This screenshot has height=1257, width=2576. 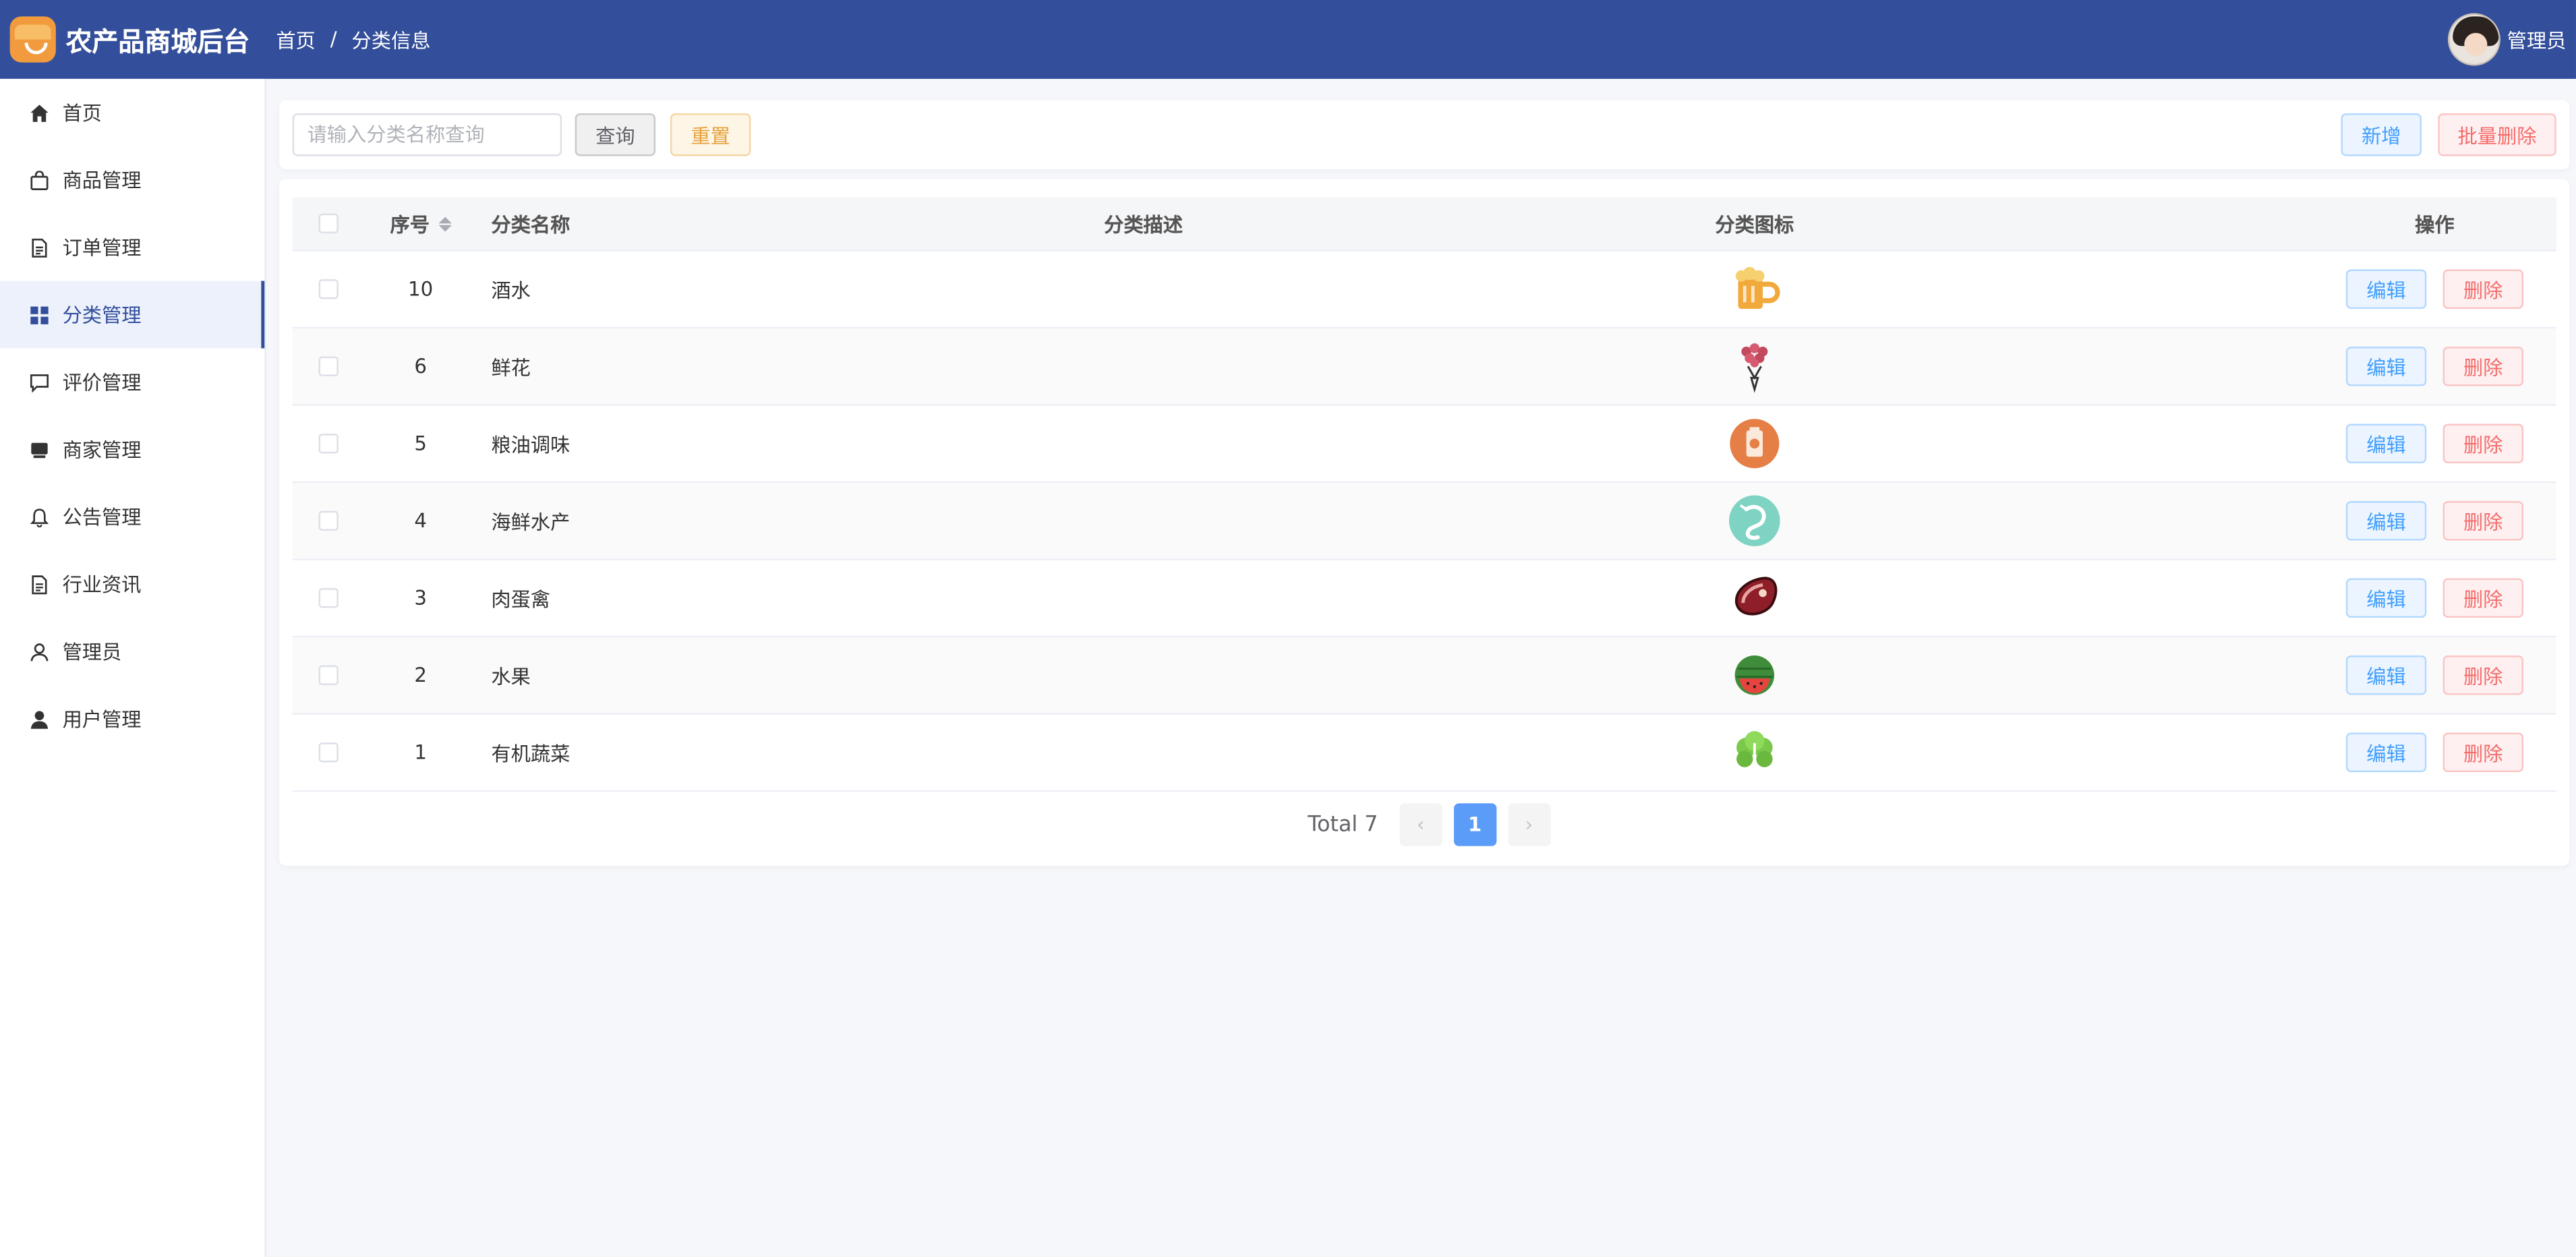 What do you see at coordinates (39, 179) in the screenshot?
I see `shopping-bag-icon` at bounding box center [39, 179].